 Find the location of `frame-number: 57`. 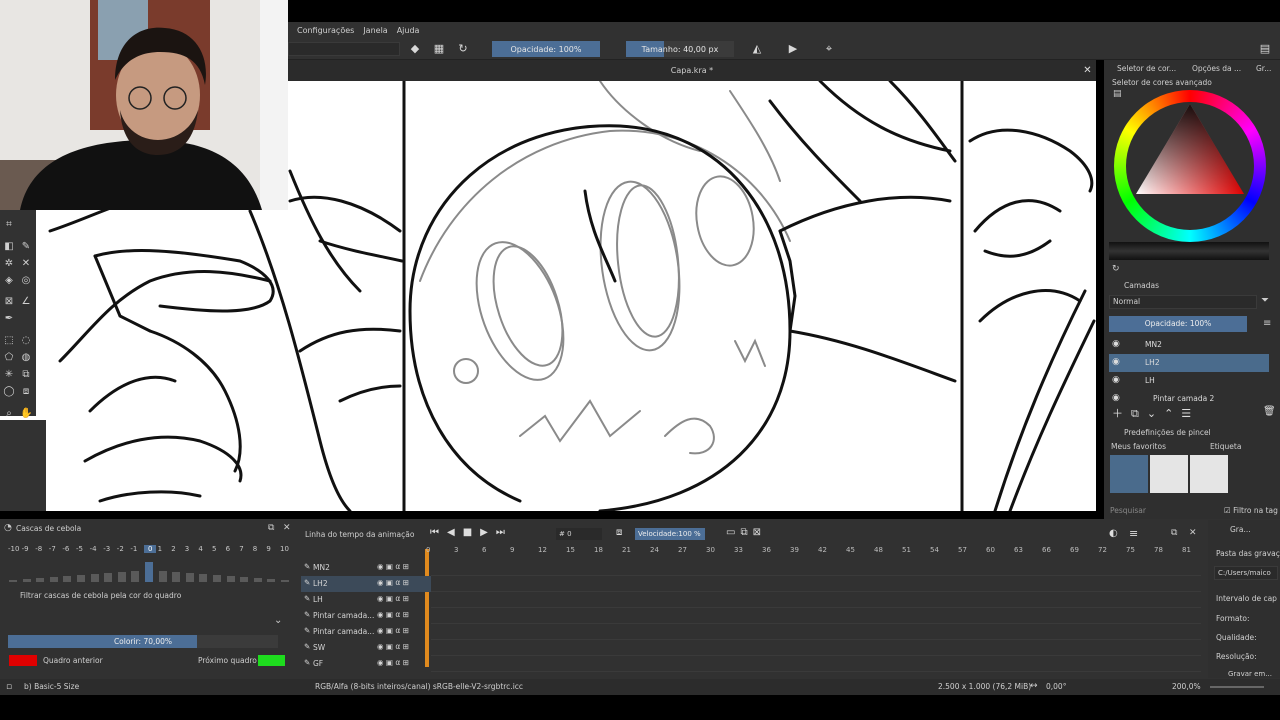

frame-number: 57 is located at coordinates (962, 550).